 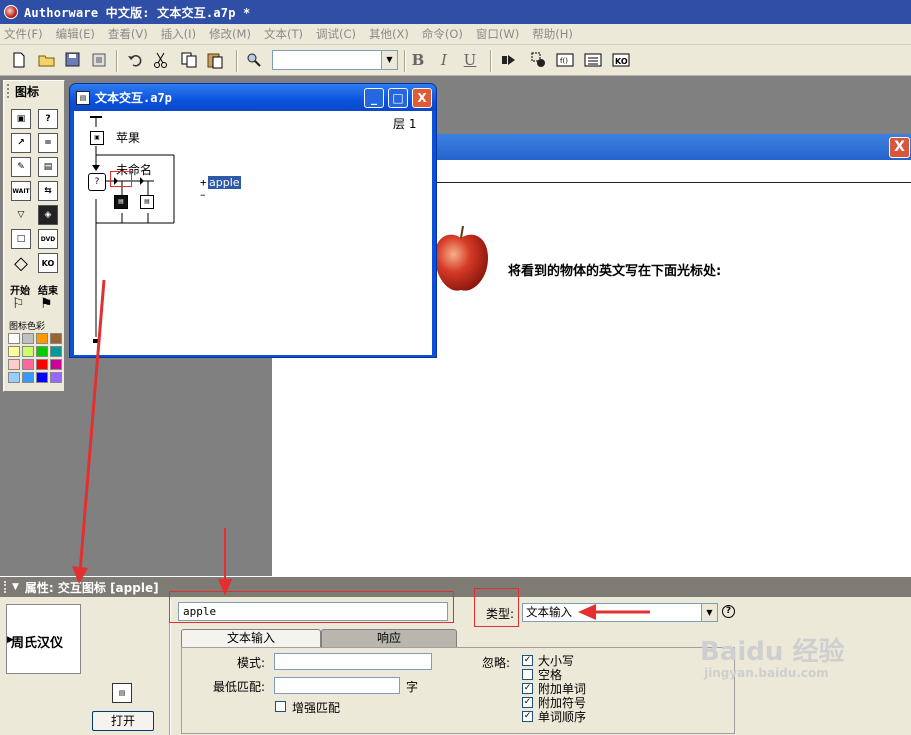 What do you see at coordinates (47, 60) in the screenshot?
I see `open-folder-icon` at bounding box center [47, 60].